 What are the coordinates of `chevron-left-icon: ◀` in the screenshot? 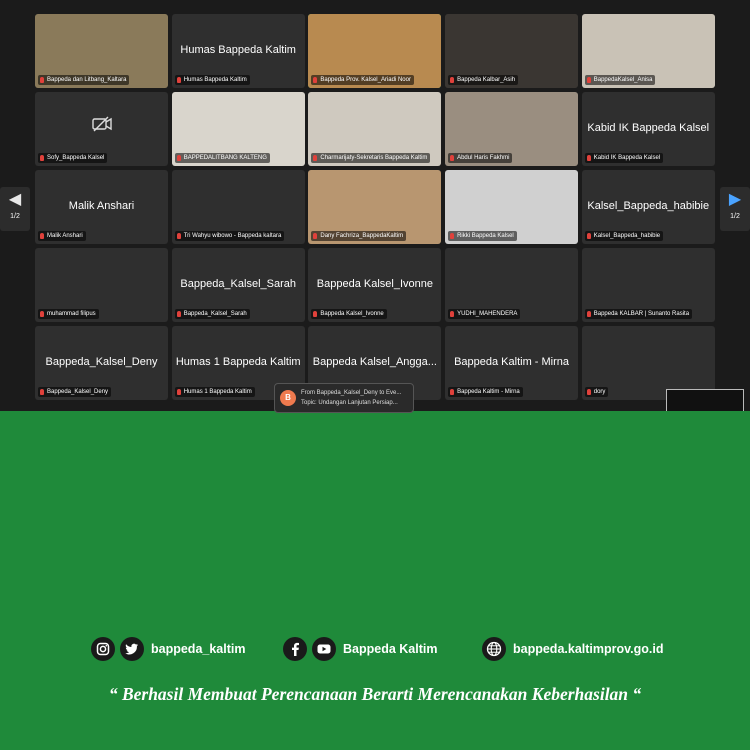 It's located at (15, 199).